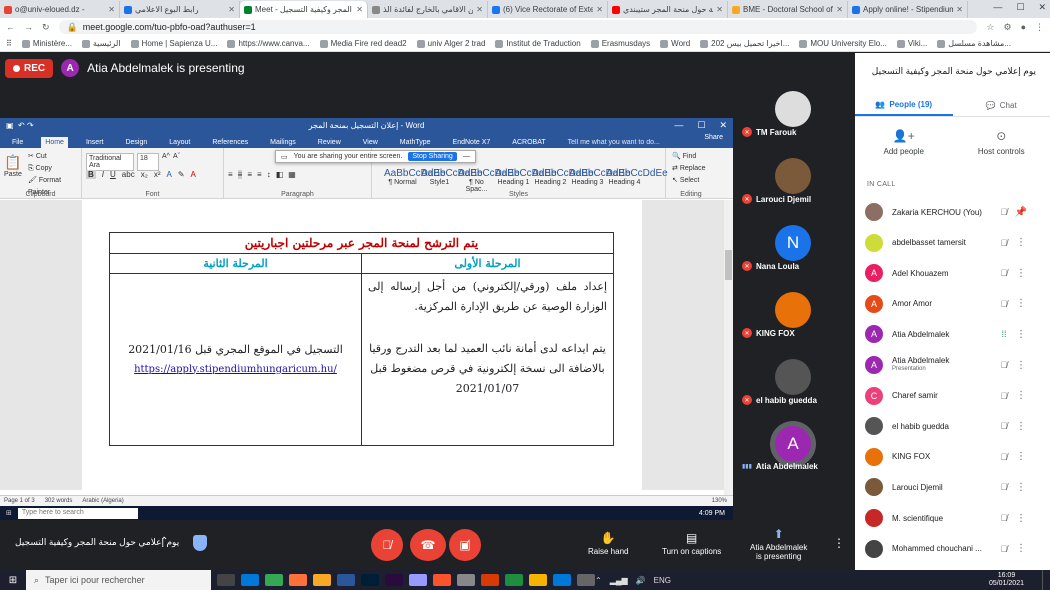 Image resolution: width=1050 pixels, height=590 pixels. What do you see at coordinates (528, 142) in the screenshot?
I see `word-tab: ACROBAT` at bounding box center [528, 142].